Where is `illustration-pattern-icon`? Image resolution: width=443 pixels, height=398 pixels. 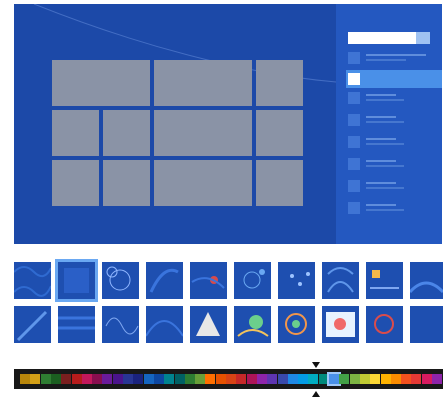
illustration-pattern-icon is located at coordinates (340, 324).